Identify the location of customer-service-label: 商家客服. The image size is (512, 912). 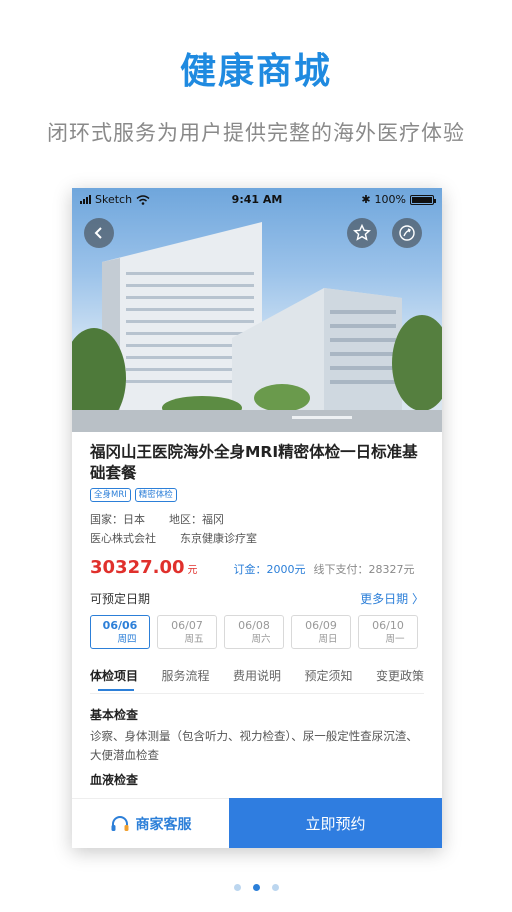
(163, 824).